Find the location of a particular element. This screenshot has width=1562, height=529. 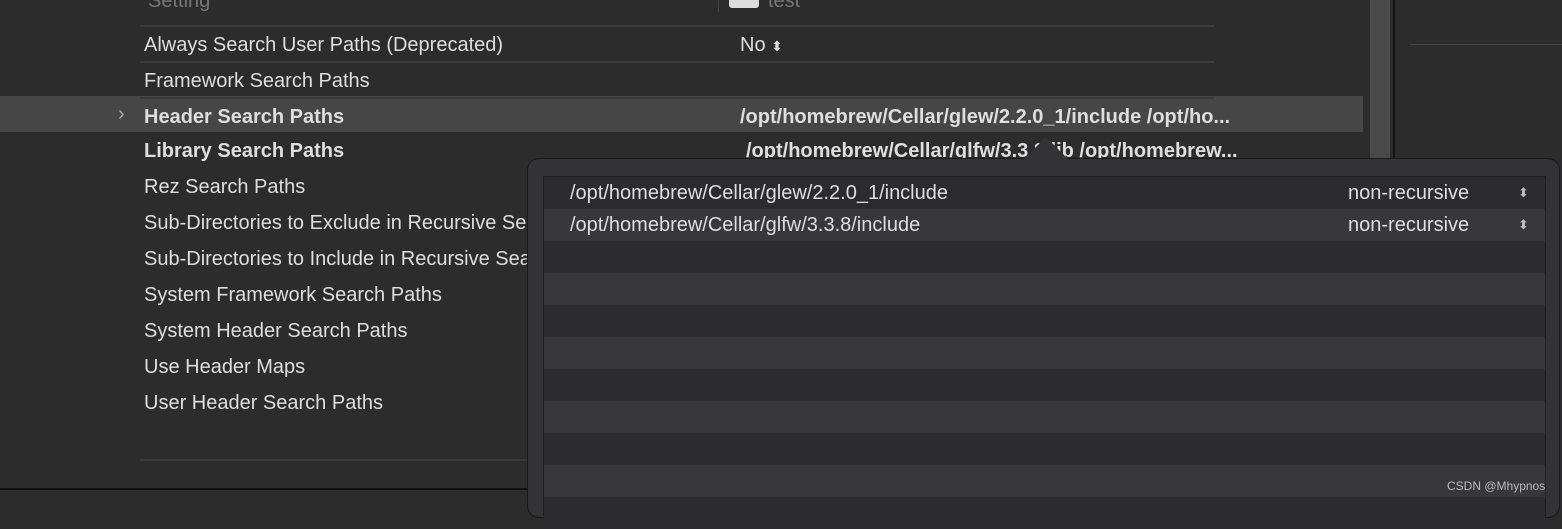

setting-value: No ⬍ is located at coordinates (761, 45).